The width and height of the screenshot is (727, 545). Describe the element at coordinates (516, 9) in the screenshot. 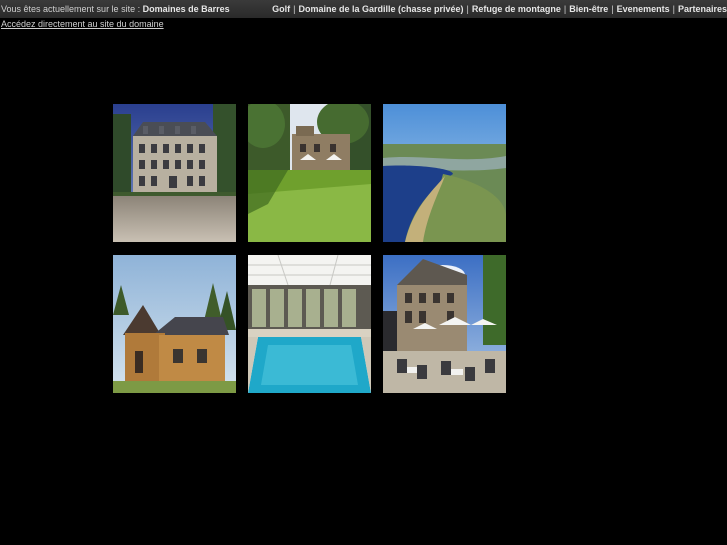

I see `nav-link-refuge: Refuge de montagne` at that location.